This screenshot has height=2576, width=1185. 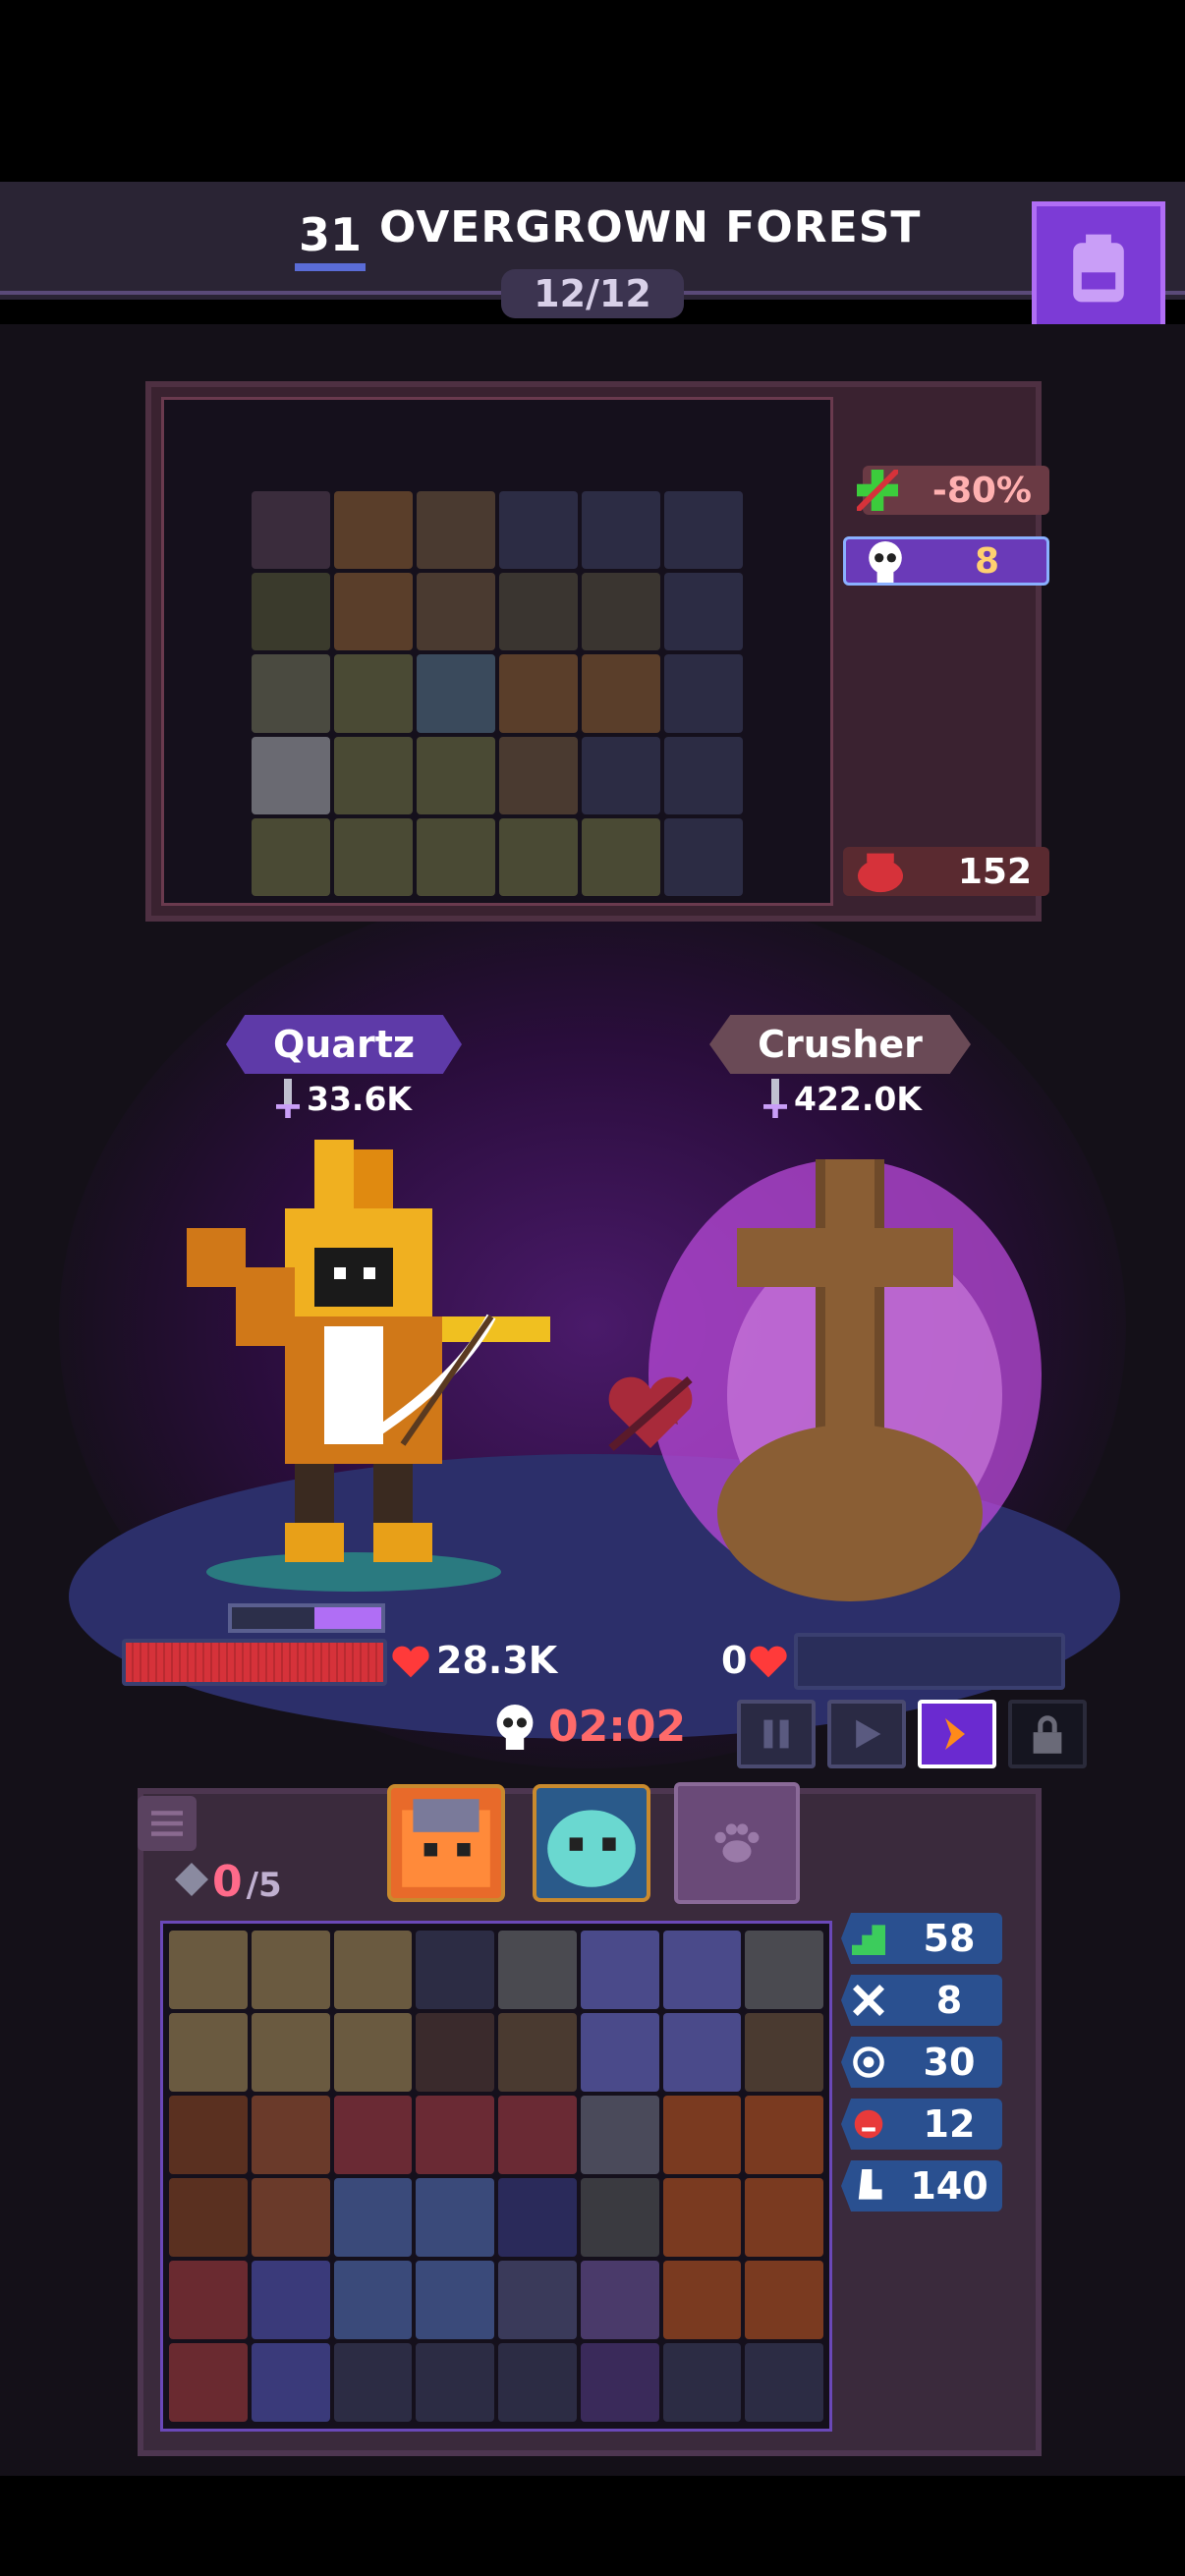 What do you see at coordinates (867, 1734) in the screenshot?
I see `play-button` at bounding box center [867, 1734].